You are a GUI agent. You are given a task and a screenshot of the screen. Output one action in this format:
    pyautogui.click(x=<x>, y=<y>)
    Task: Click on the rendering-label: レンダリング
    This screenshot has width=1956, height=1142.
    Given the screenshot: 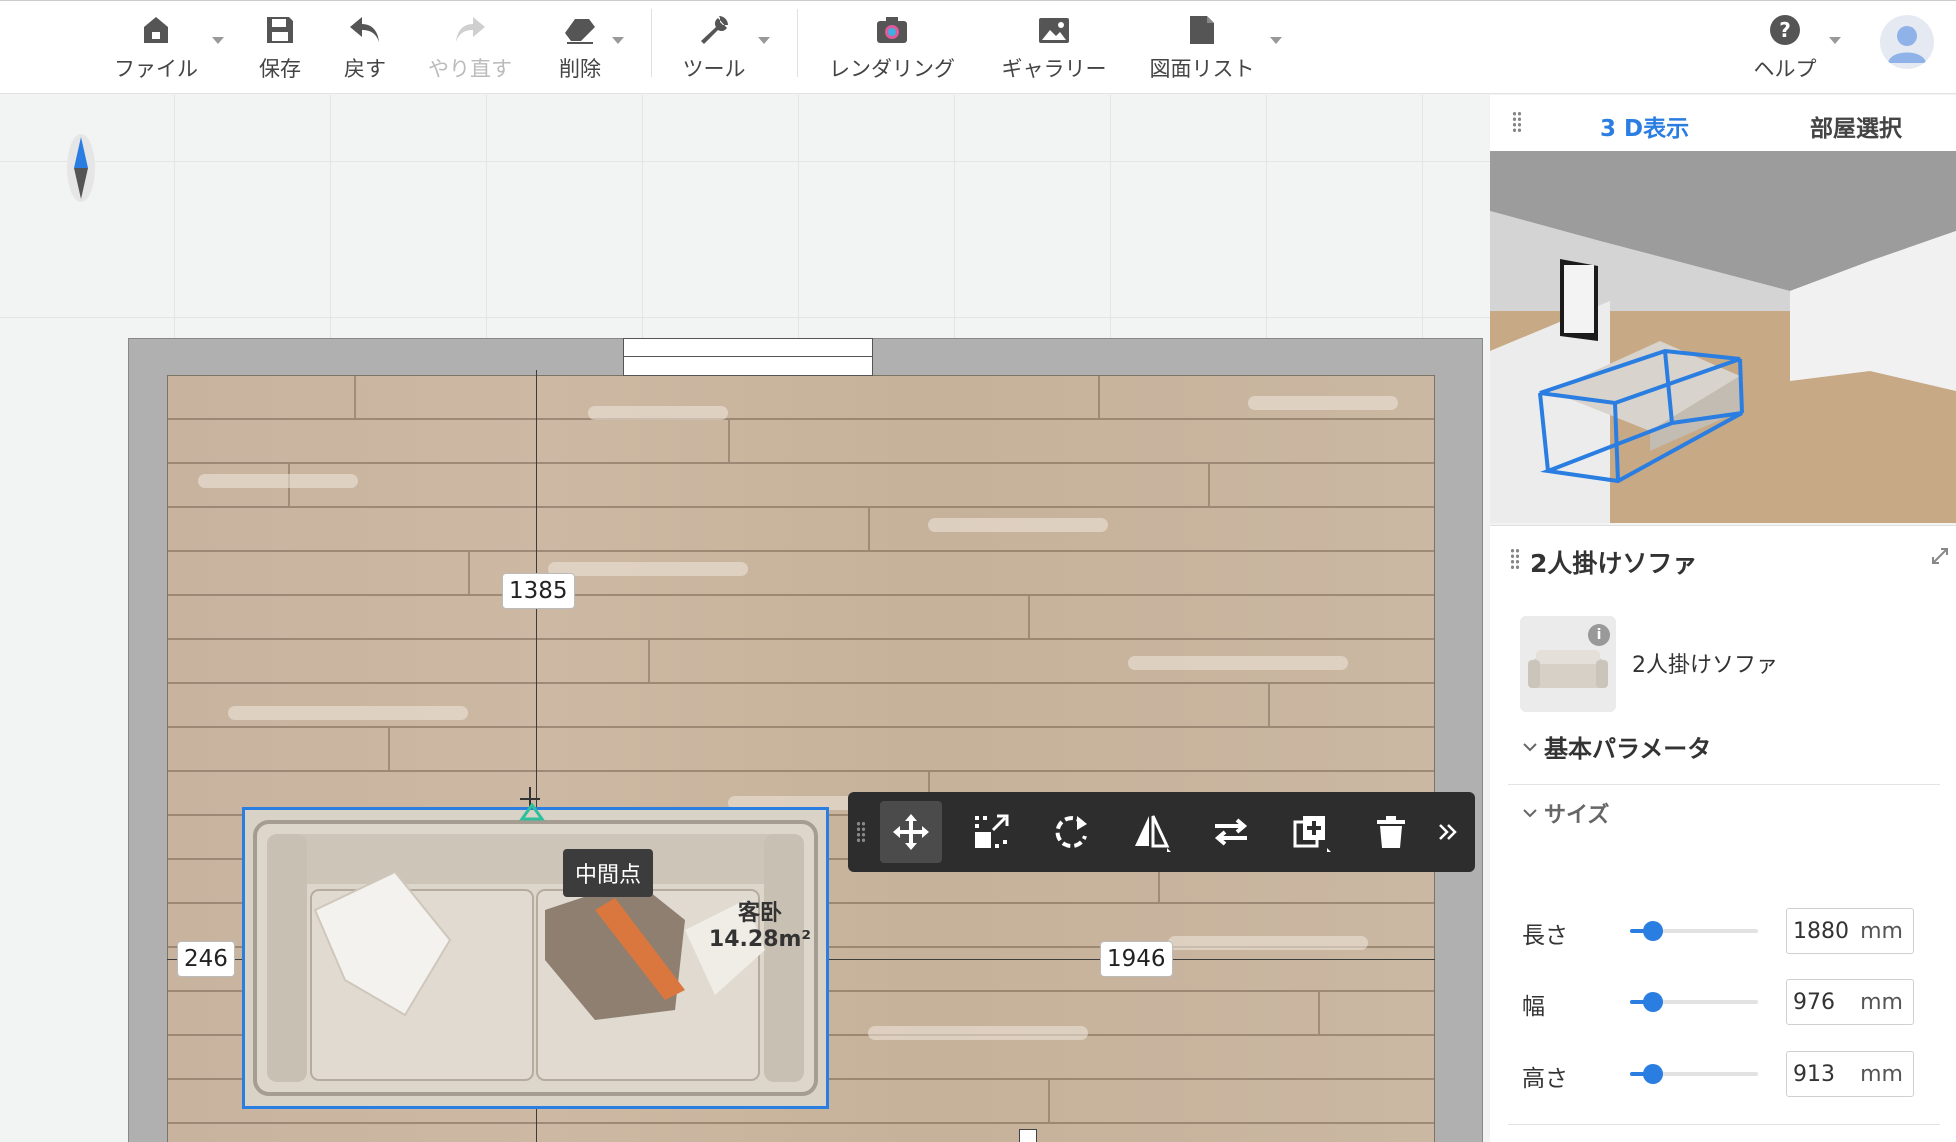 What is the action you would take?
    pyautogui.click(x=892, y=69)
    